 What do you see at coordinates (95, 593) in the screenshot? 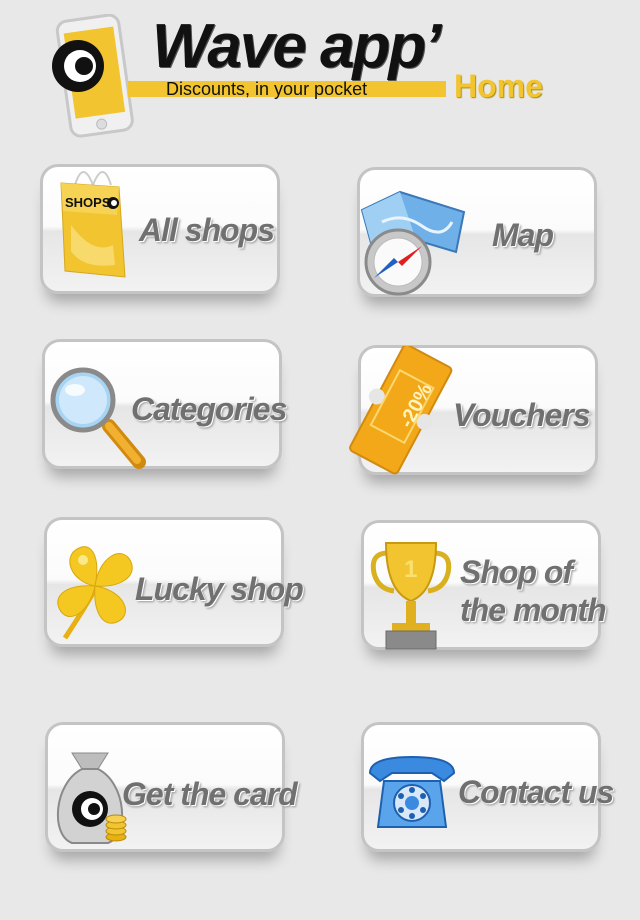
I see `four-leaf-clover-icon` at bounding box center [95, 593].